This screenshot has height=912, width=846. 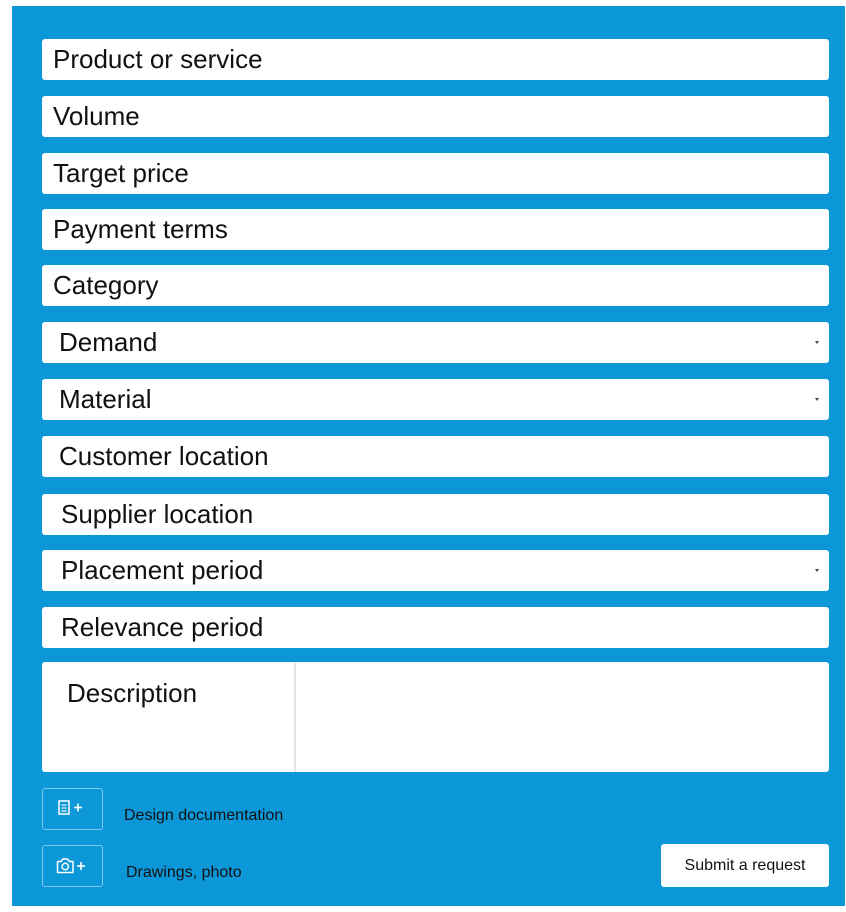 I want to click on placement-period-label: Placement period, so click(x=162, y=570).